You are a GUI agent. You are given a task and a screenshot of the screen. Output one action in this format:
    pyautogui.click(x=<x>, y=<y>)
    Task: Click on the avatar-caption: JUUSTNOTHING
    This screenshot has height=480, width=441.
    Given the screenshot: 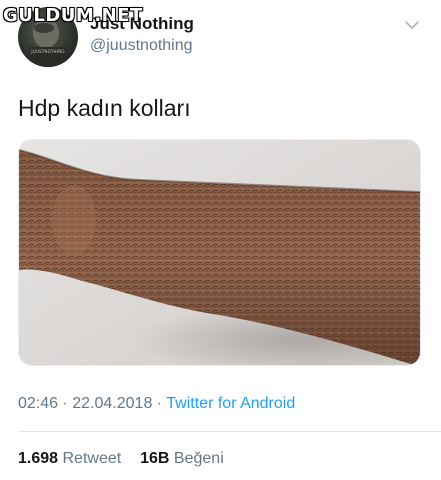 What is the action you would take?
    pyautogui.click(x=48, y=51)
    